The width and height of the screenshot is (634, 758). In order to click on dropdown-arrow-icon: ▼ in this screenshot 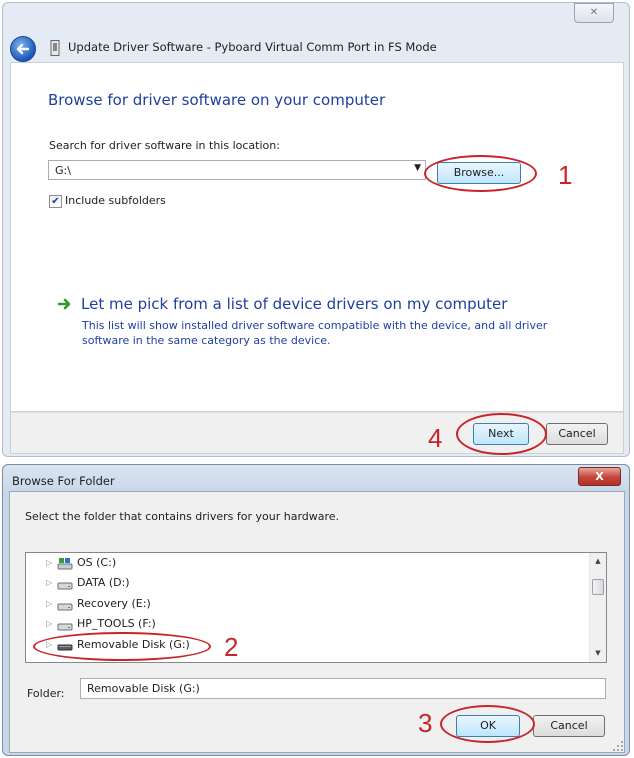, I will do `click(417, 168)`.